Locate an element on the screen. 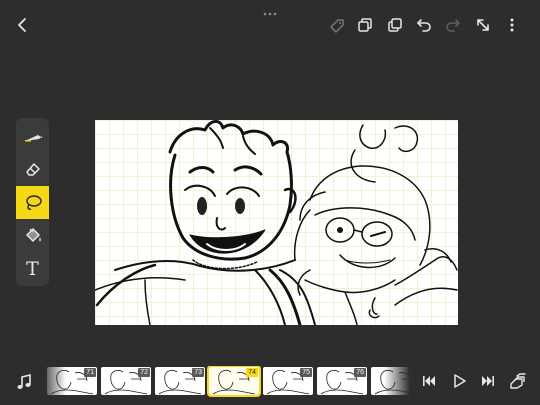 This screenshot has width=540, height=405. play-icon is located at coordinates (460, 381).